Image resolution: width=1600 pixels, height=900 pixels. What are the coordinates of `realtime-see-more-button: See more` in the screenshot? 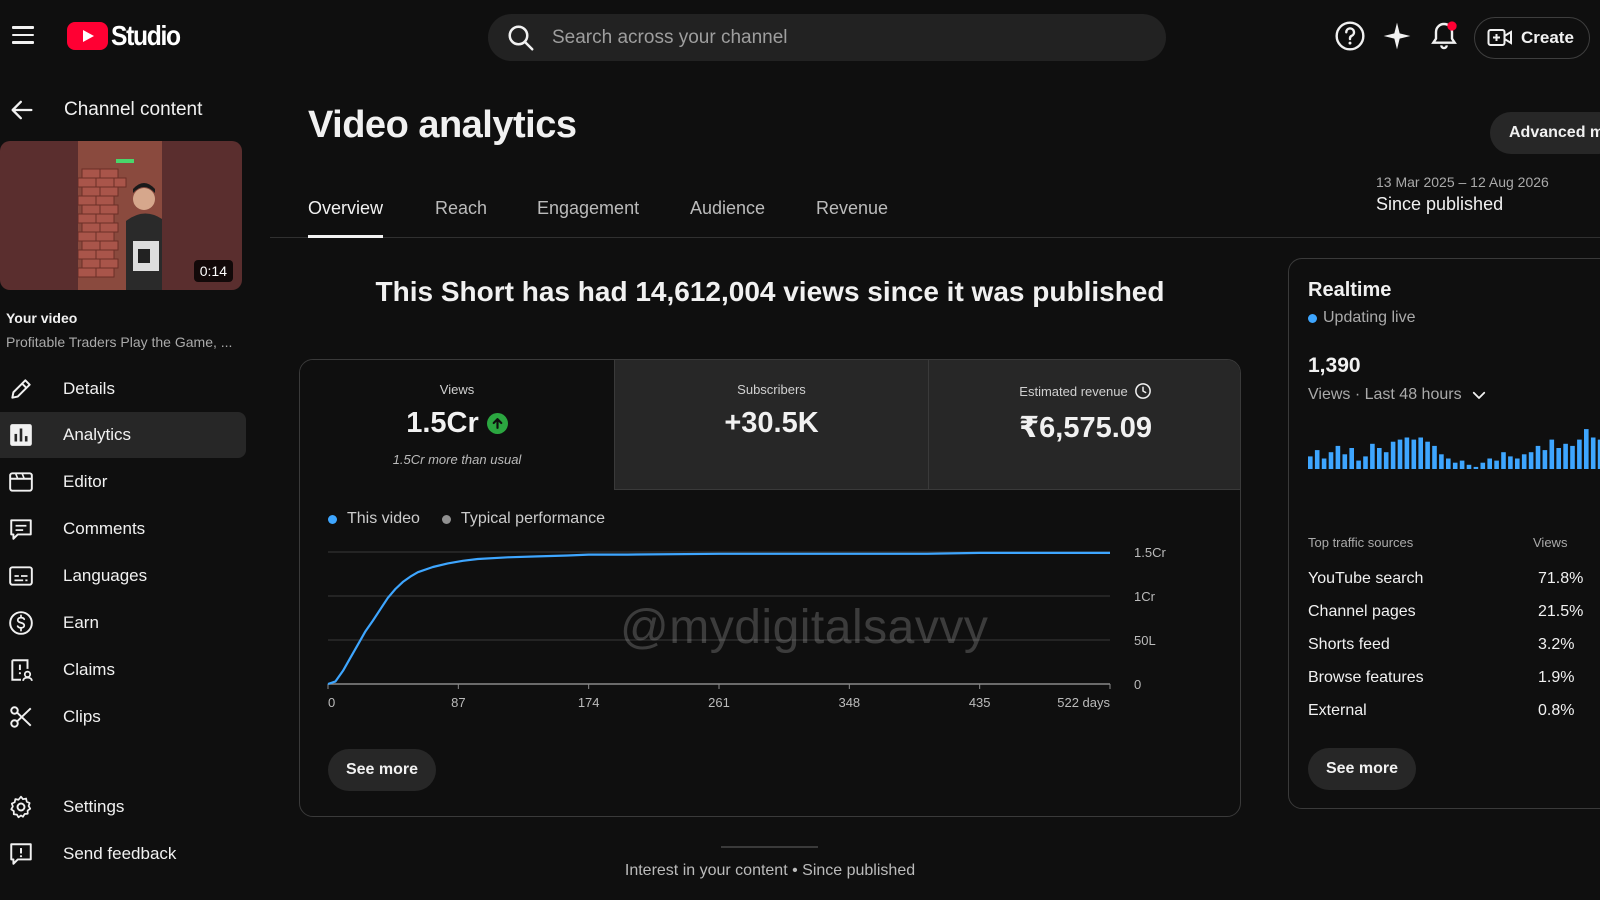 It's located at (1362, 769).